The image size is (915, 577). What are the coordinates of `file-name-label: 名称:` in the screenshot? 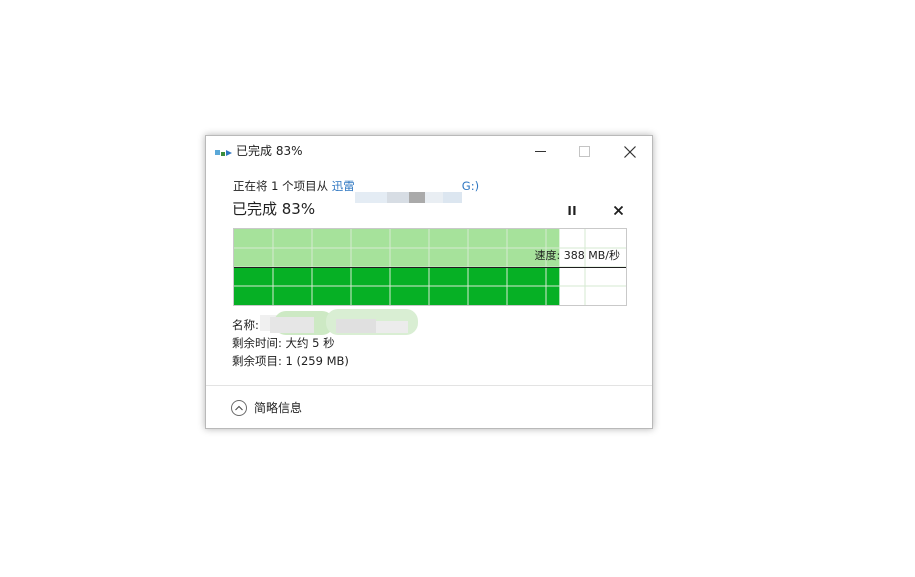 It's located at (245, 325).